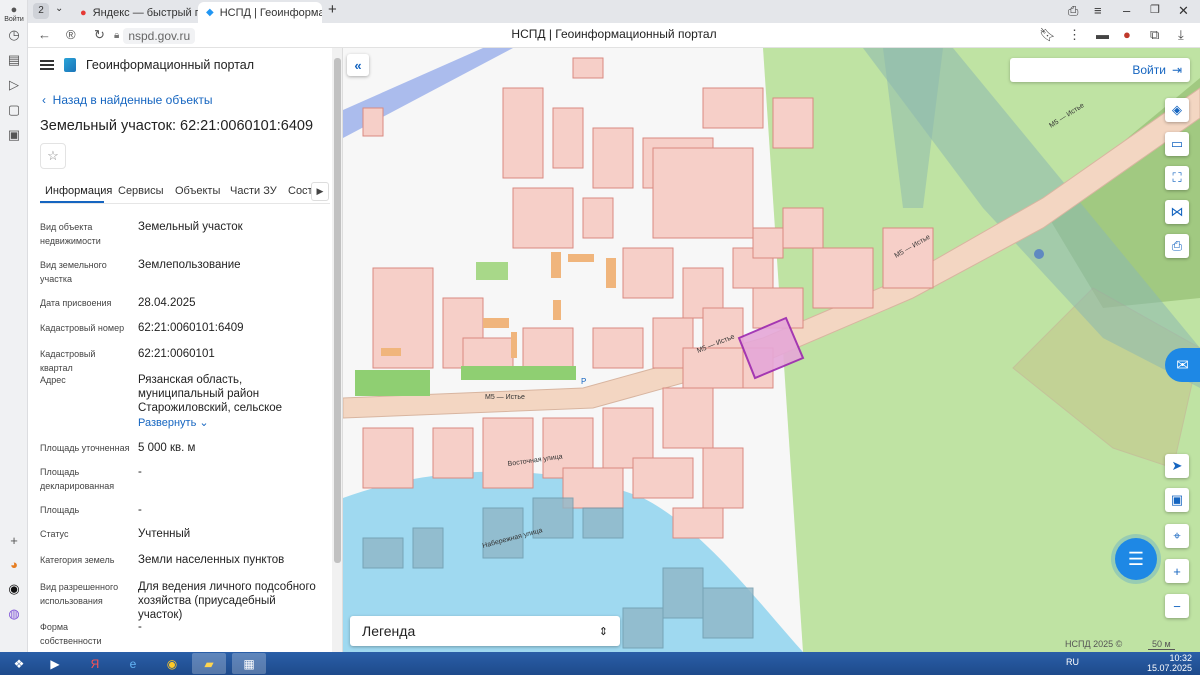 This screenshot has height=675, width=1200. I want to click on navigation-icon: ➤, so click(1177, 465).